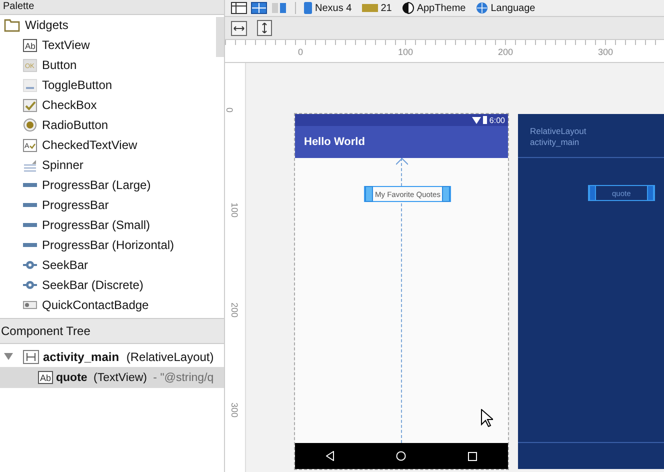 This screenshot has height=472, width=664. I want to click on scrollbar-thumb, so click(220, 37).